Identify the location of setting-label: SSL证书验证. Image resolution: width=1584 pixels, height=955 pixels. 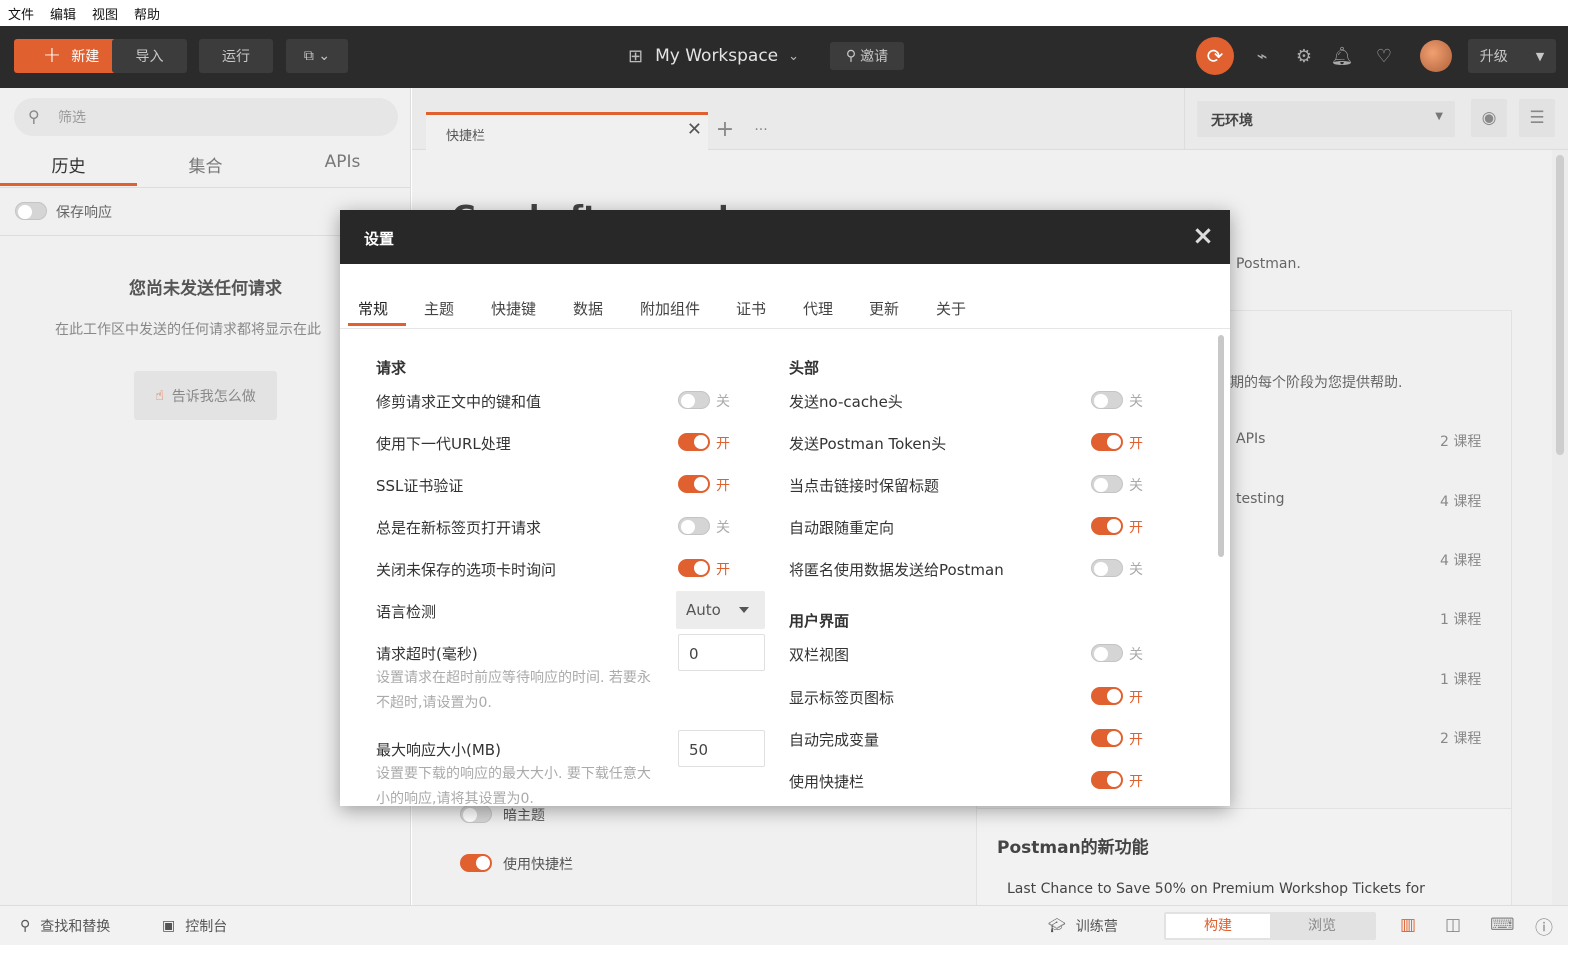
(420, 486).